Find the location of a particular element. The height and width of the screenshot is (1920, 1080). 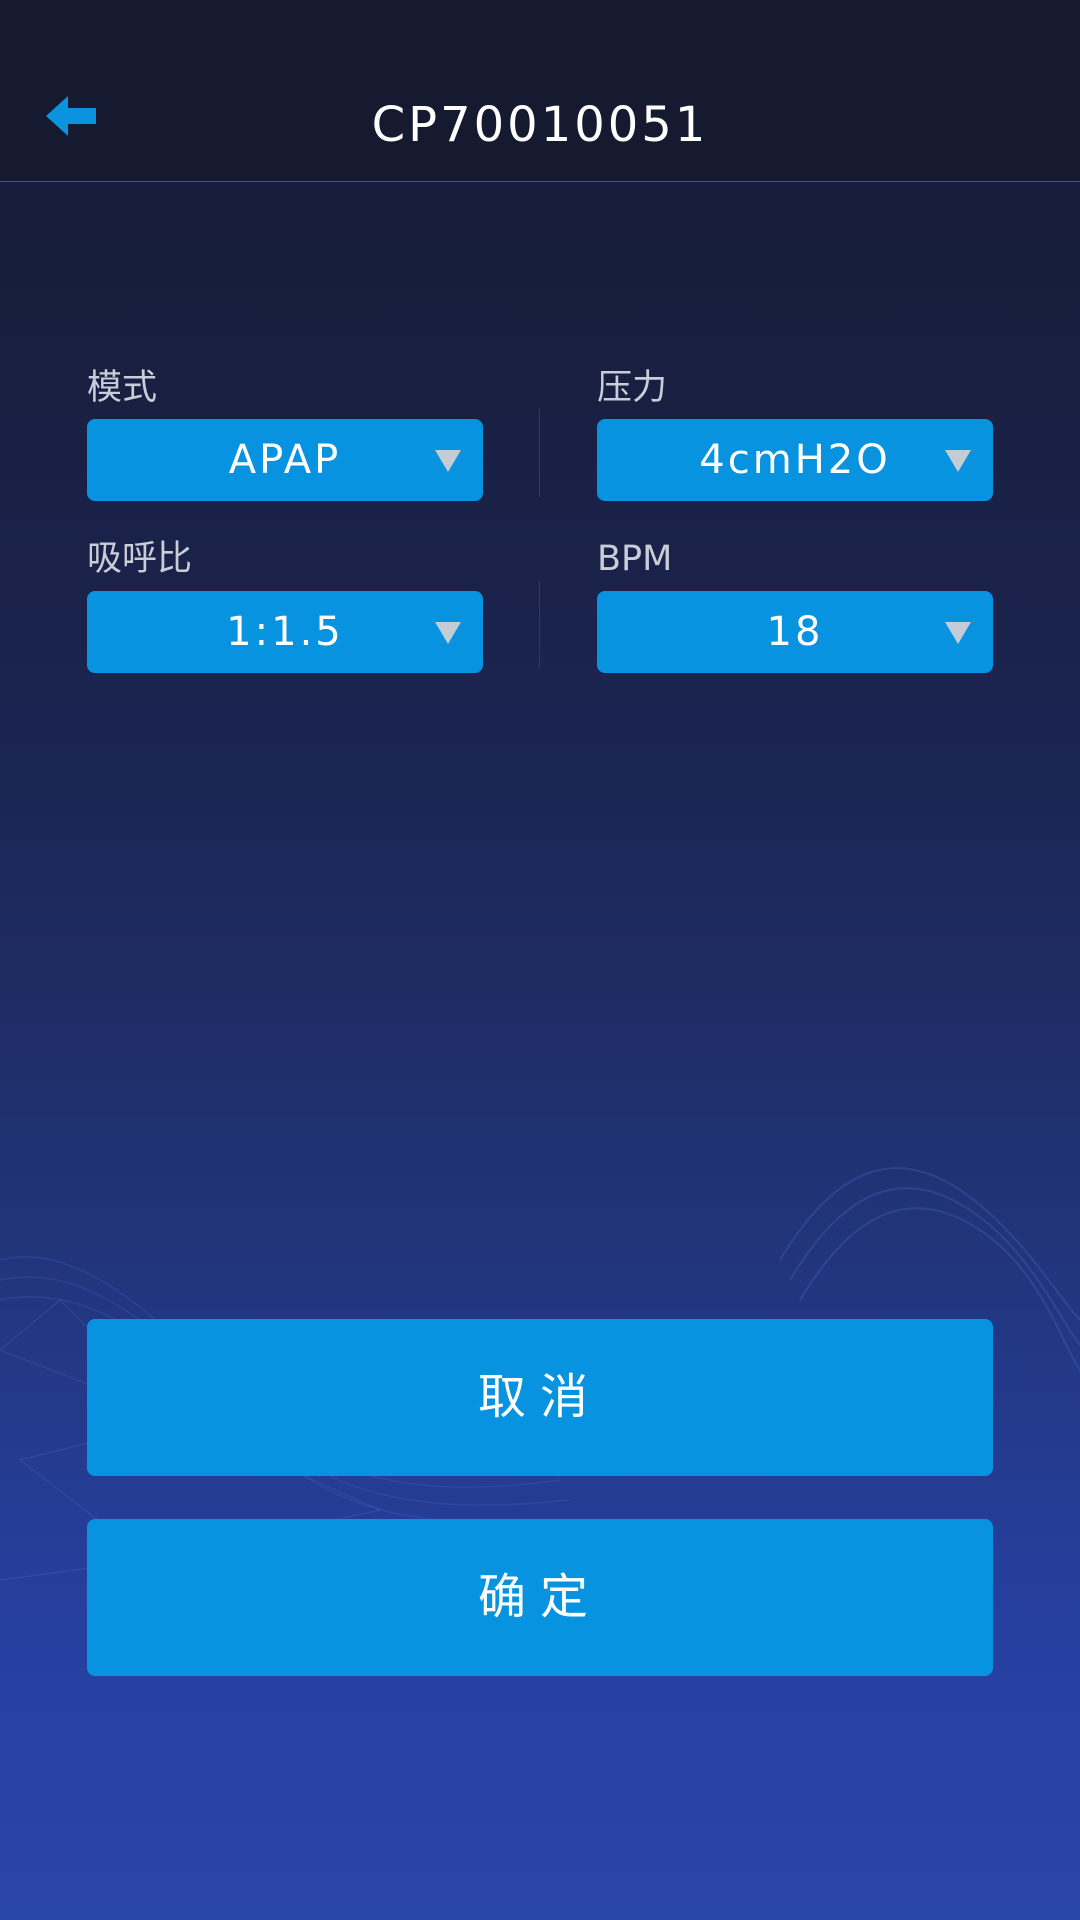

pressure-value: 4cmH2O is located at coordinates (795, 460).